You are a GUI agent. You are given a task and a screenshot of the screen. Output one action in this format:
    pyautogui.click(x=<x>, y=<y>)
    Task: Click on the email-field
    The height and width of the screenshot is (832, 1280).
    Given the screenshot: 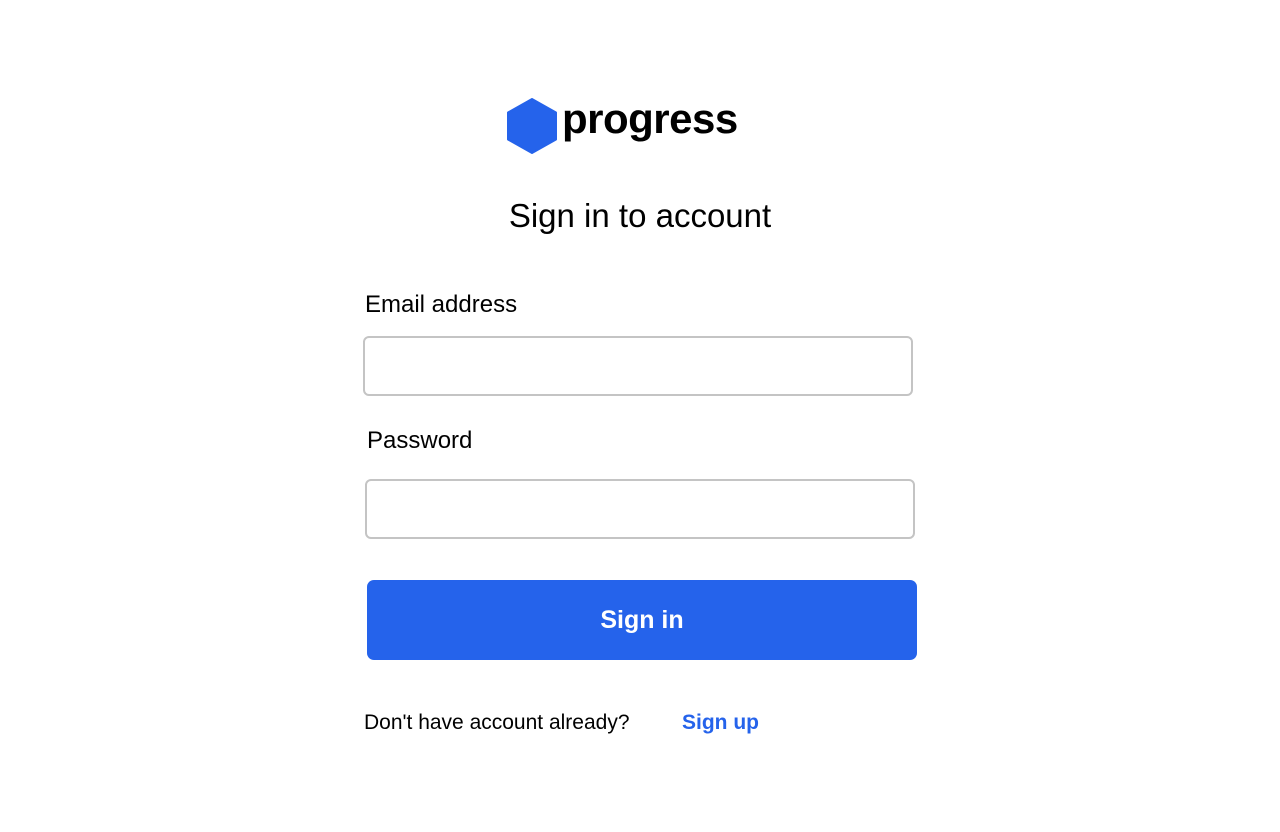 What is the action you would take?
    pyautogui.click(x=638, y=366)
    